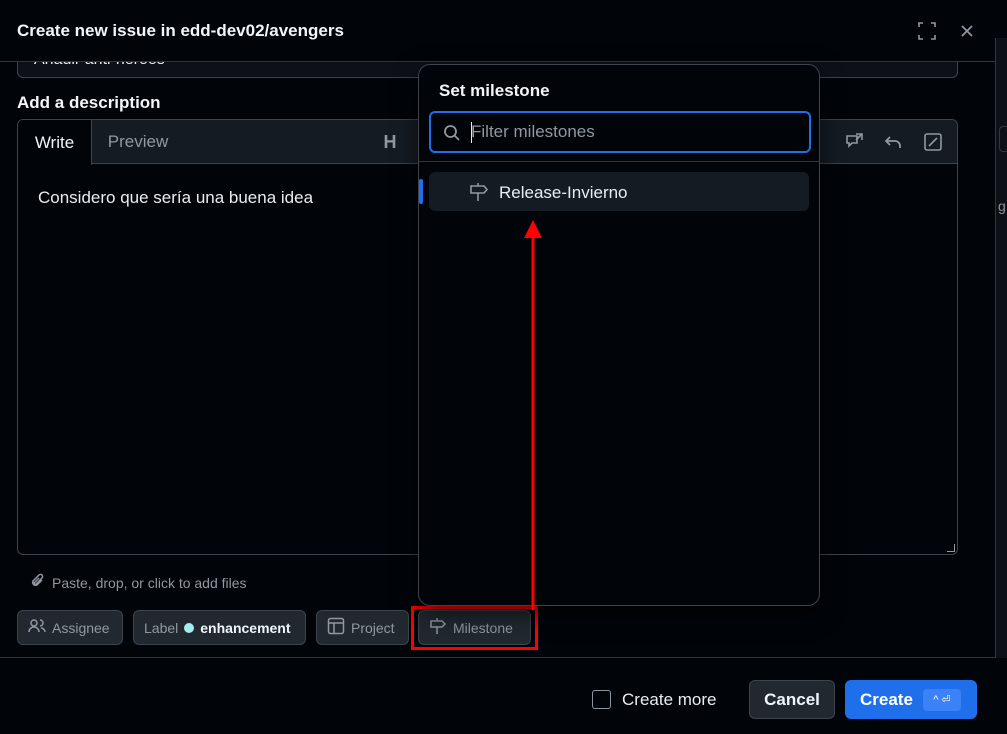  Describe the element at coordinates (189, 627) in the screenshot. I see `label-color-dot` at that location.